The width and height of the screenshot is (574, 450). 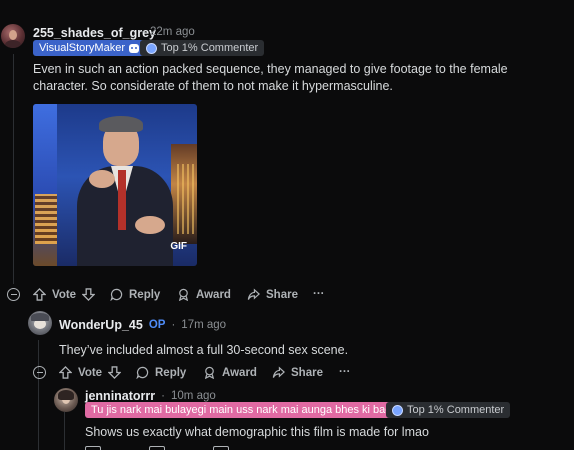 I want to click on user-flair: VisualStoryMaker, so click(x=89, y=48).